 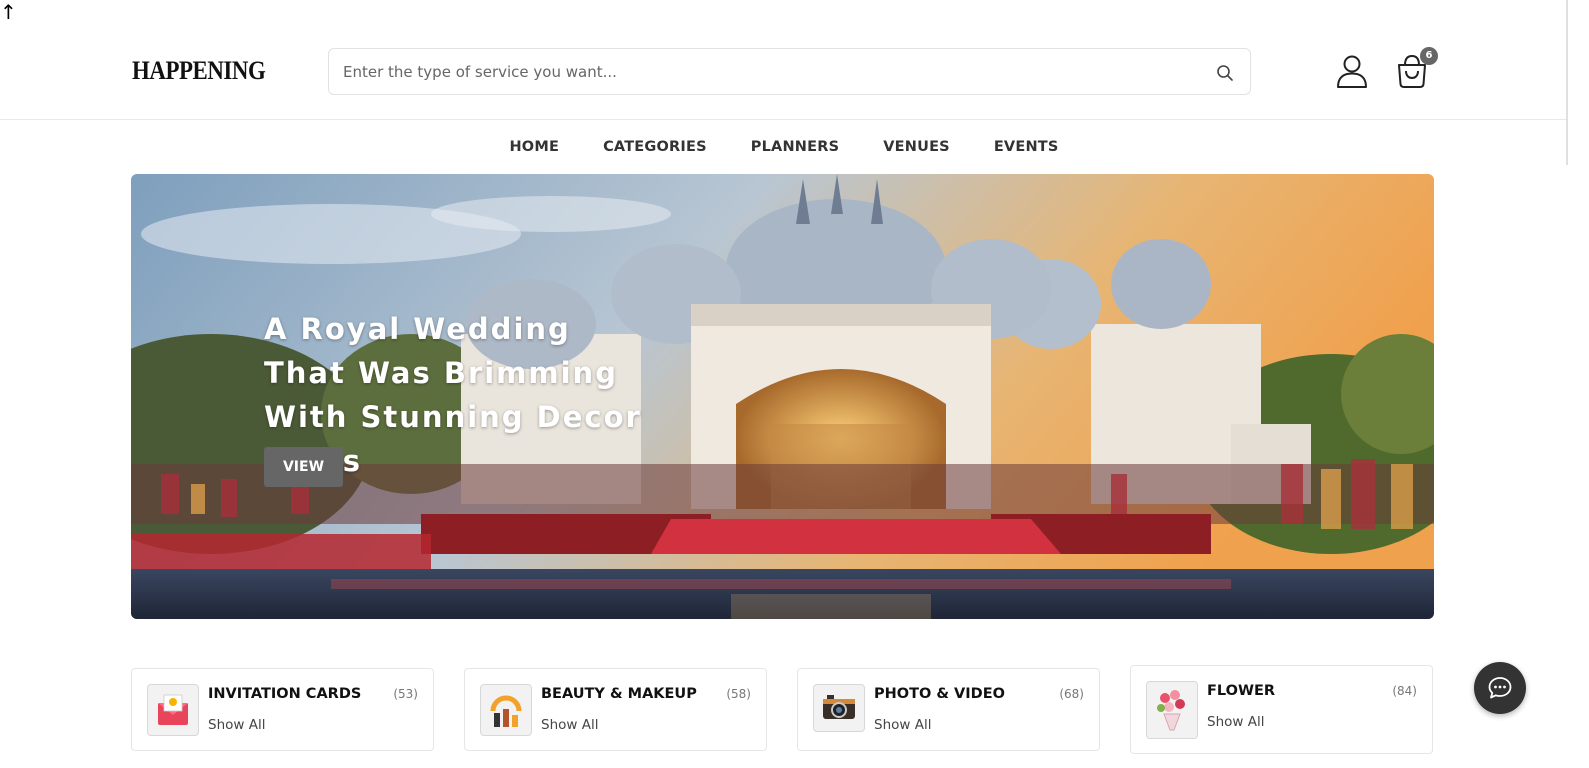 I want to click on category-name: PHOTO & VIDEO, so click(x=939, y=694).